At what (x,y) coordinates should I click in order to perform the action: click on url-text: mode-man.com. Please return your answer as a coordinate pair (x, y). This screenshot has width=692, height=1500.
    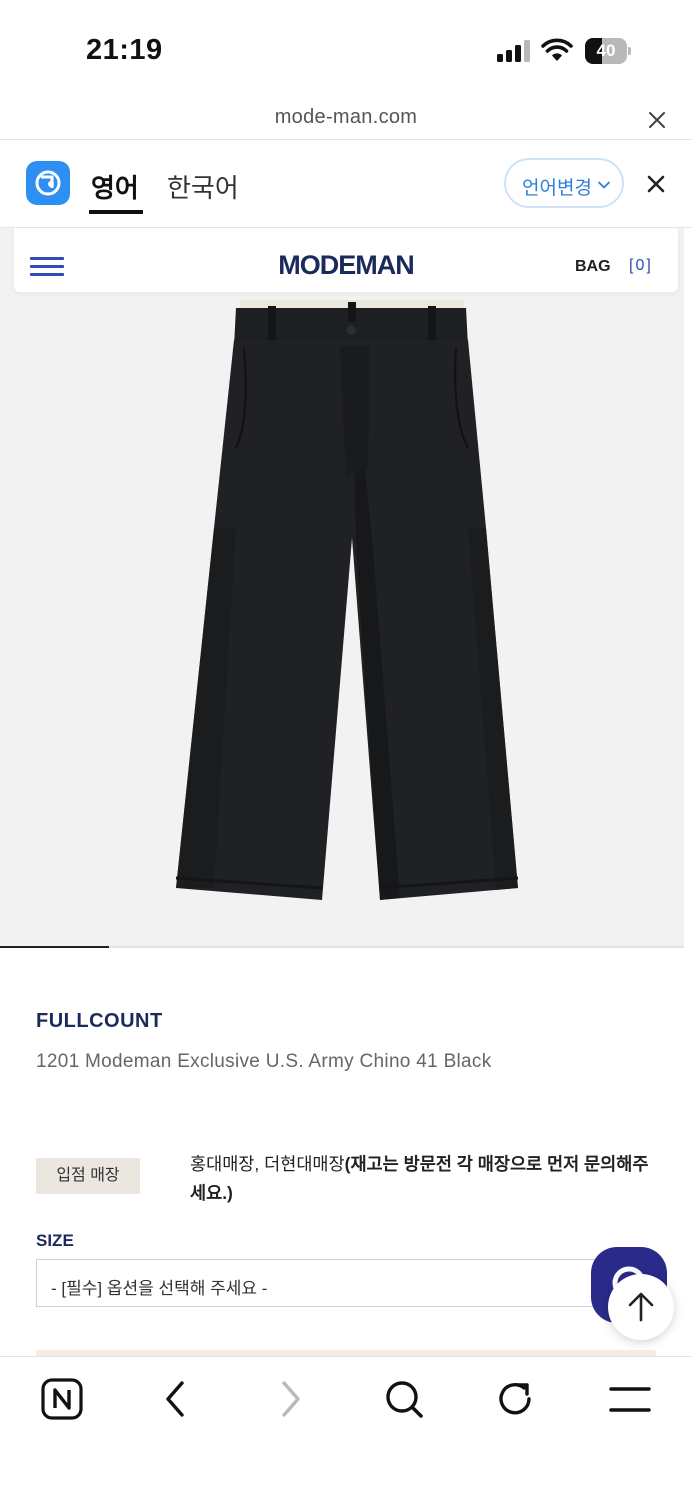
    Looking at the image, I should click on (346, 117).